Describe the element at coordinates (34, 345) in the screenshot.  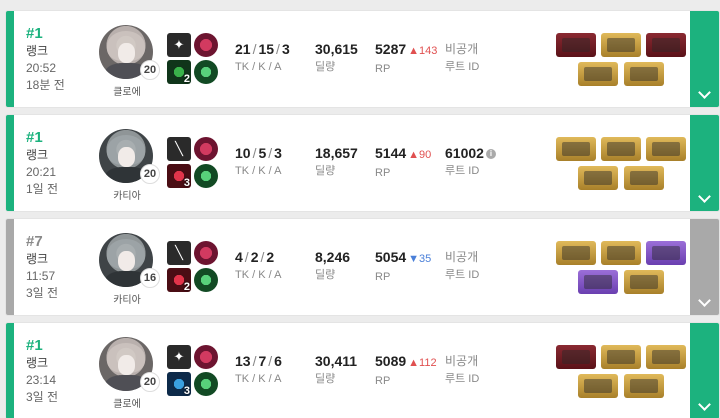
I see `placement-rank: #1` at that location.